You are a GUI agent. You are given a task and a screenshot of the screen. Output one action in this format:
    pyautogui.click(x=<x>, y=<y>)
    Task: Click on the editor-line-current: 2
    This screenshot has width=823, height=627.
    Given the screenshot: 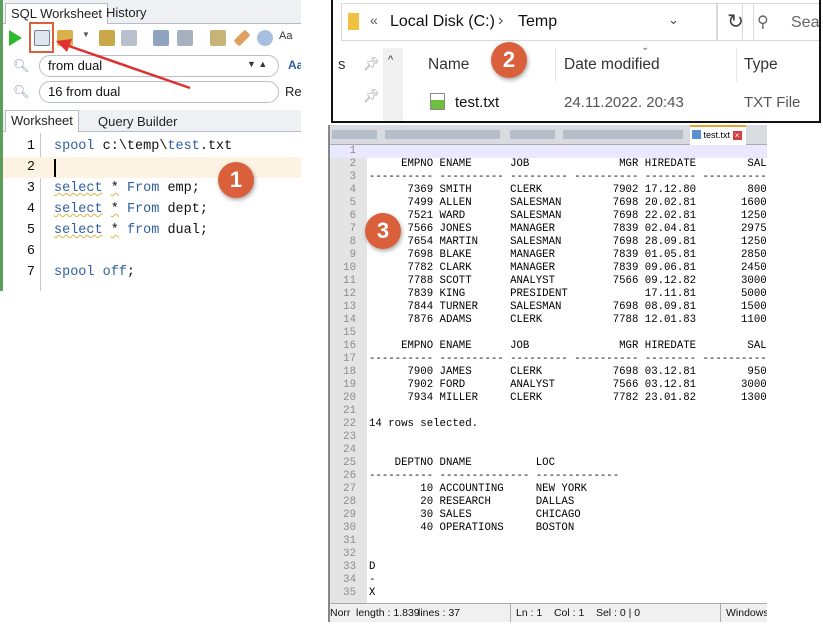 What is the action you would take?
    pyautogui.click(x=152, y=167)
    